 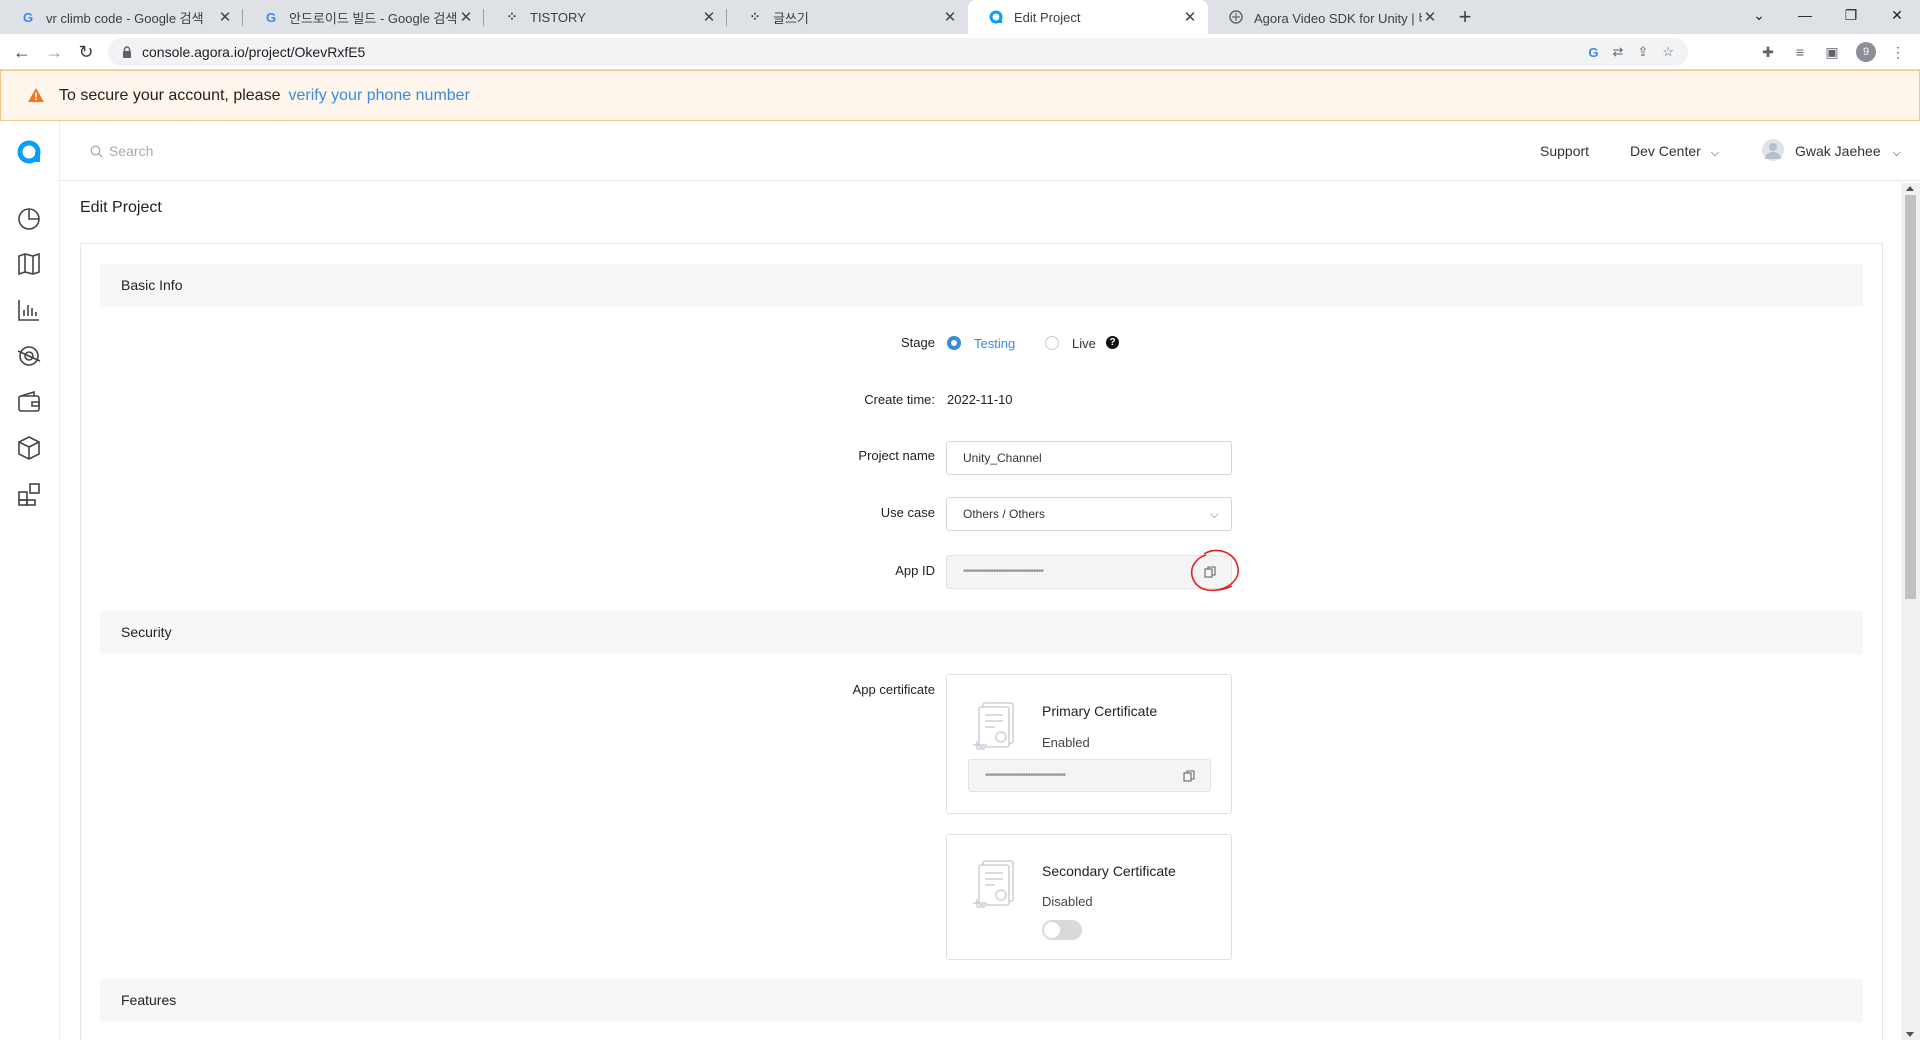 What do you see at coordinates (954, 343) in the screenshot?
I see `stage-testing-radio` at bounding box center [954, 343].